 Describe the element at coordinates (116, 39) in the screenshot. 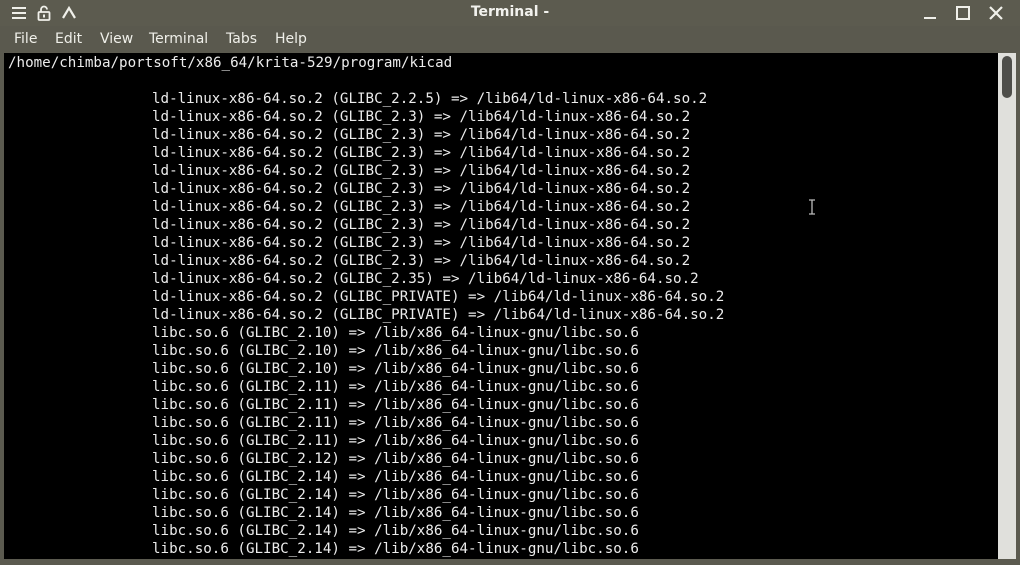

I see `menu-view: View` at that location.